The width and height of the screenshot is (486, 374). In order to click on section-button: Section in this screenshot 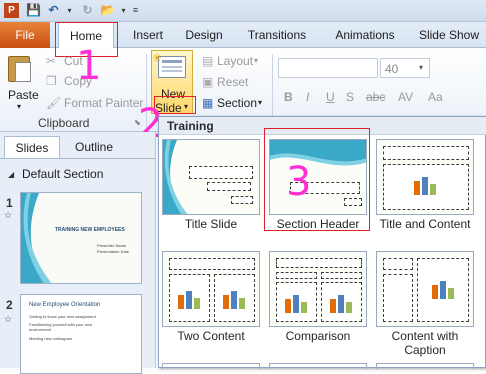, I will do `click(237, 103)`.